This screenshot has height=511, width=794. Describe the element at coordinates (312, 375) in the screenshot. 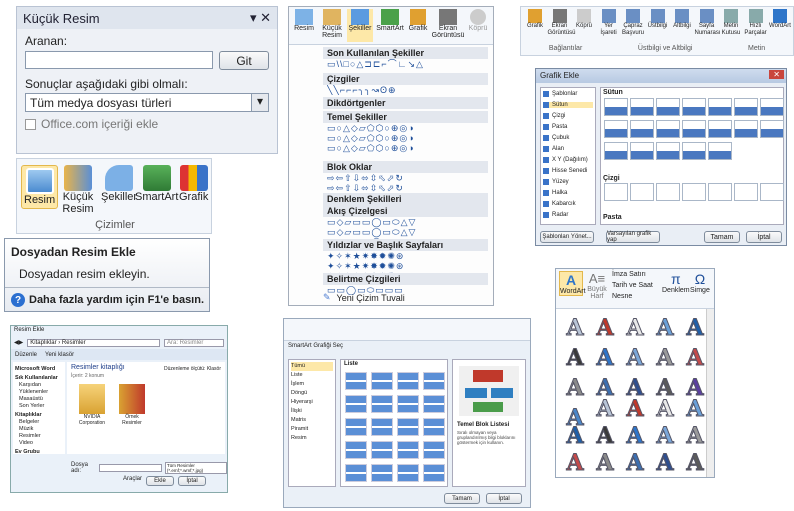

I see `smartart-category: Liste` at that location.